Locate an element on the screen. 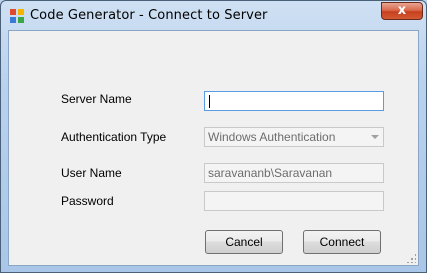  close-icon: x is located at coordinates (402, 10).